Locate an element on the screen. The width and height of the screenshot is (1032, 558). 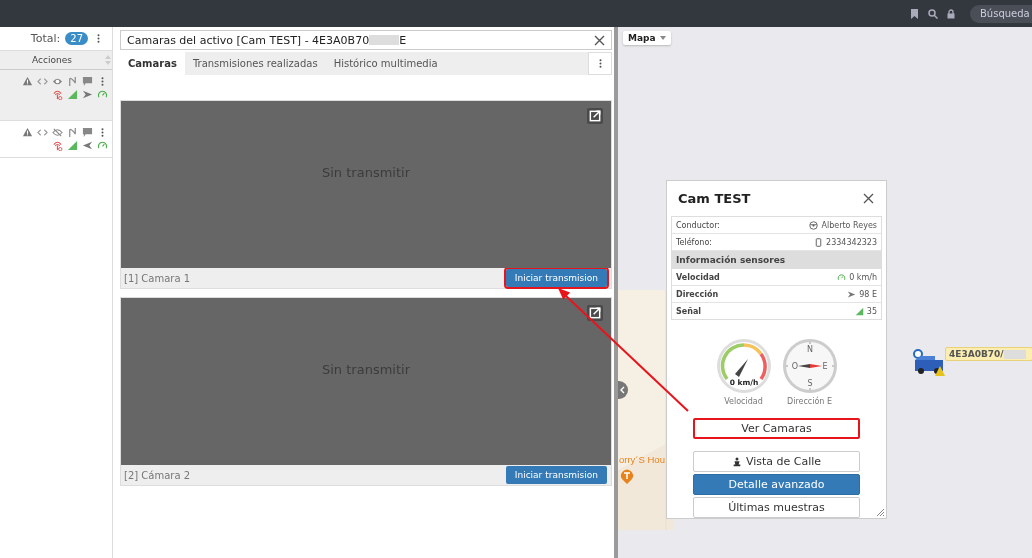
gauge-label: Velocidad is located at coordinates (743, 401).